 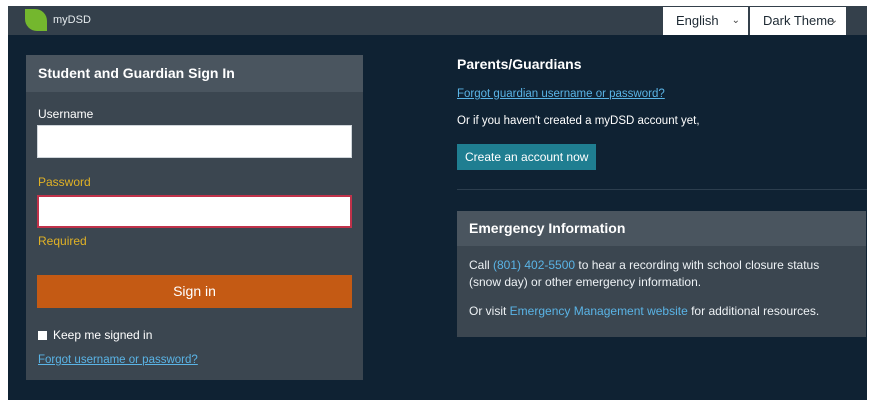 I want to click on top-bar: myDSD English ⌄ Dark Theme ⌄, so click(x=437, y=20).